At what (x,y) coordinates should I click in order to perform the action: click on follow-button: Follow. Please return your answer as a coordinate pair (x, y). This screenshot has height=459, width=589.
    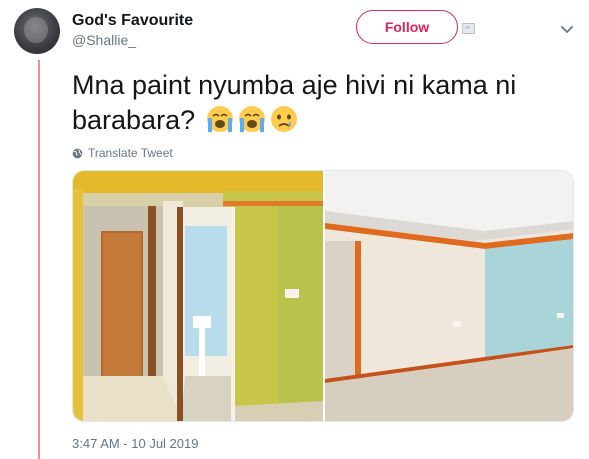
    Looking at the image, I should click on (407, 27).